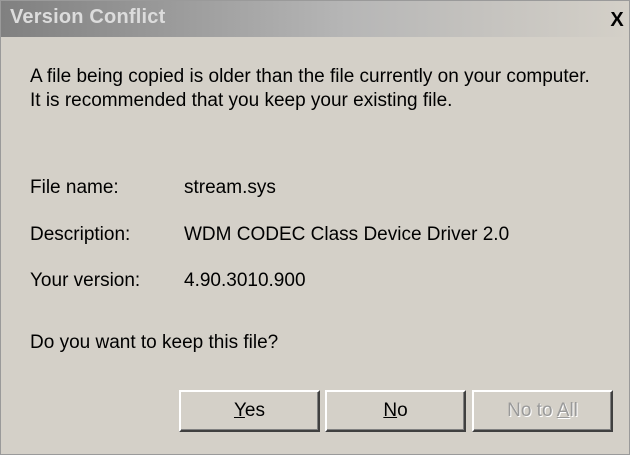  Describe the element at coordinates (254, 410) in the screenshot. I see `yes-label-rest: es` at that location.